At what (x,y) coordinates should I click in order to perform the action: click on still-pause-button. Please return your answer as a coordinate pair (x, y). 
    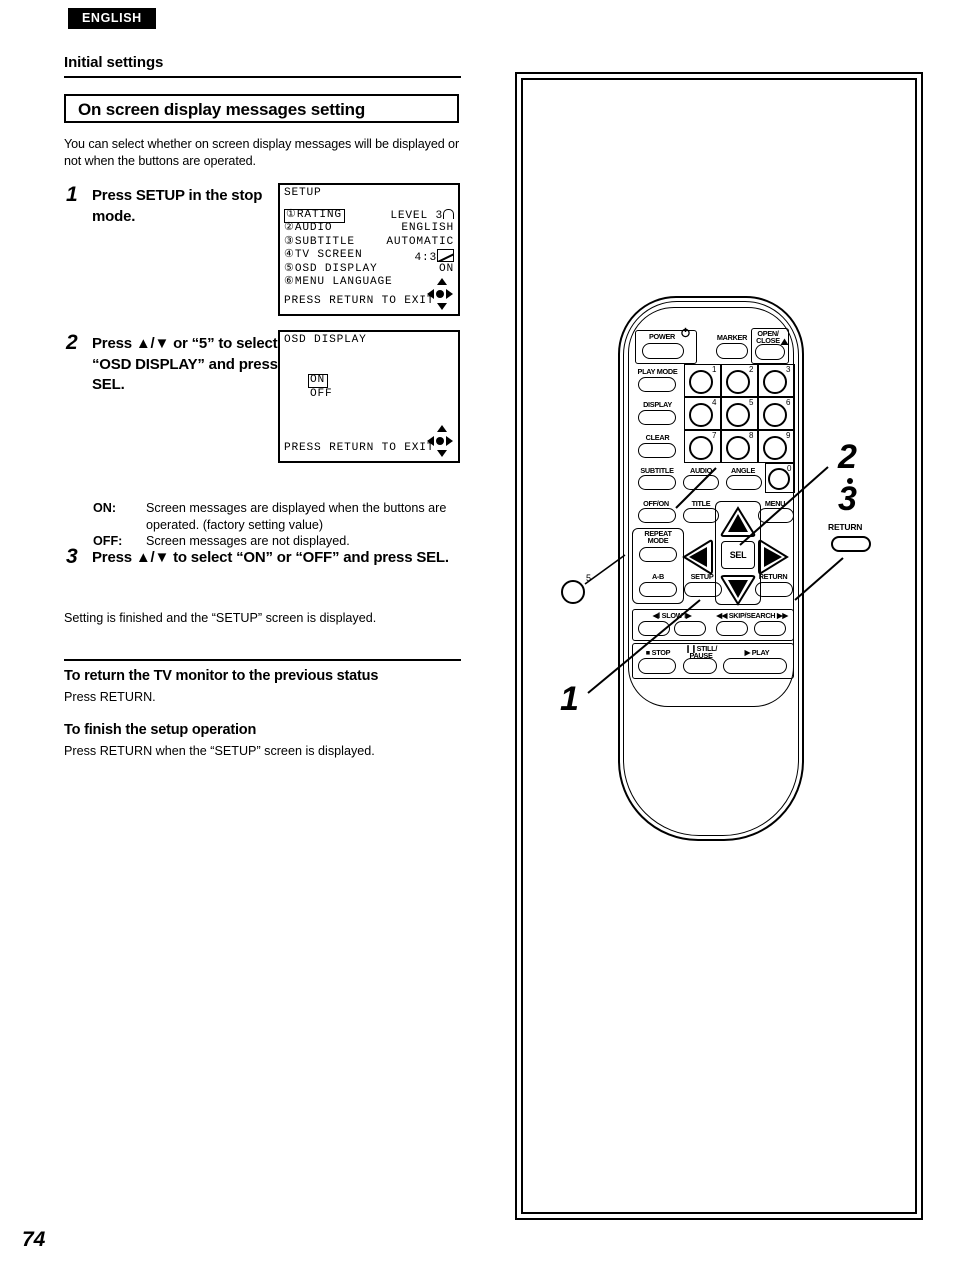
    Looking at the image, I should click on (700, 666).